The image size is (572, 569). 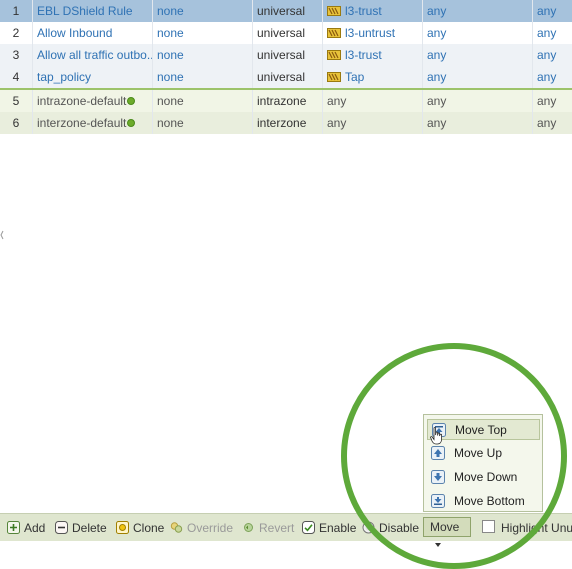 I want to click on rule-type: interzone, so click(x=288, y=123).